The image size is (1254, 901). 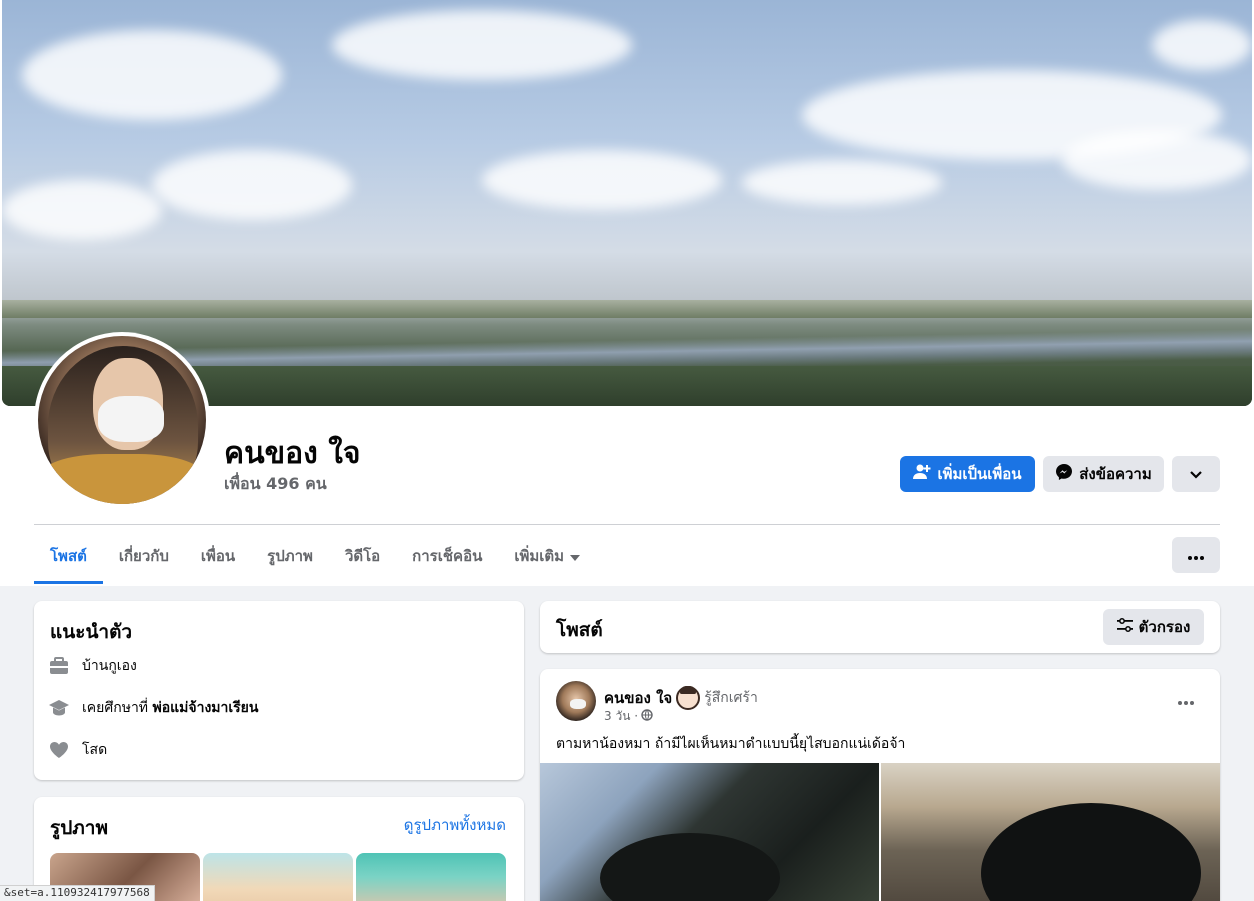 I want to click on browser-status-url: &set=a.110932417977568, so click(x=77, y=893).